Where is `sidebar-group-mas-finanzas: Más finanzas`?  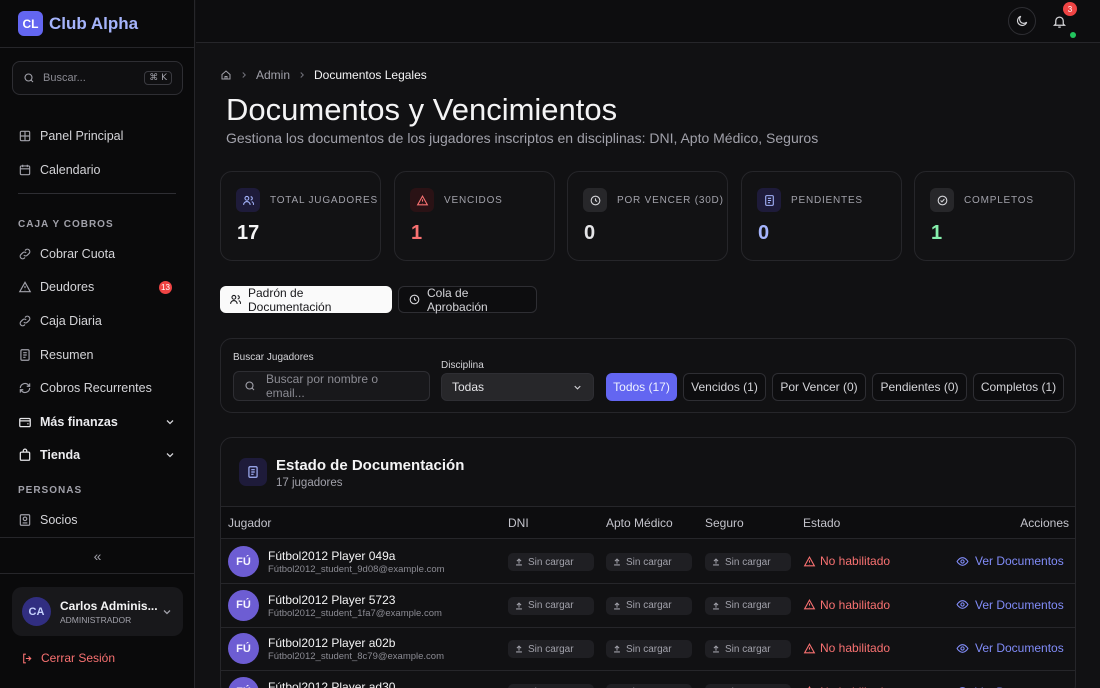 sidebar-group-mas-finanzas: Más finanzas is located at coordinates (97, 422).